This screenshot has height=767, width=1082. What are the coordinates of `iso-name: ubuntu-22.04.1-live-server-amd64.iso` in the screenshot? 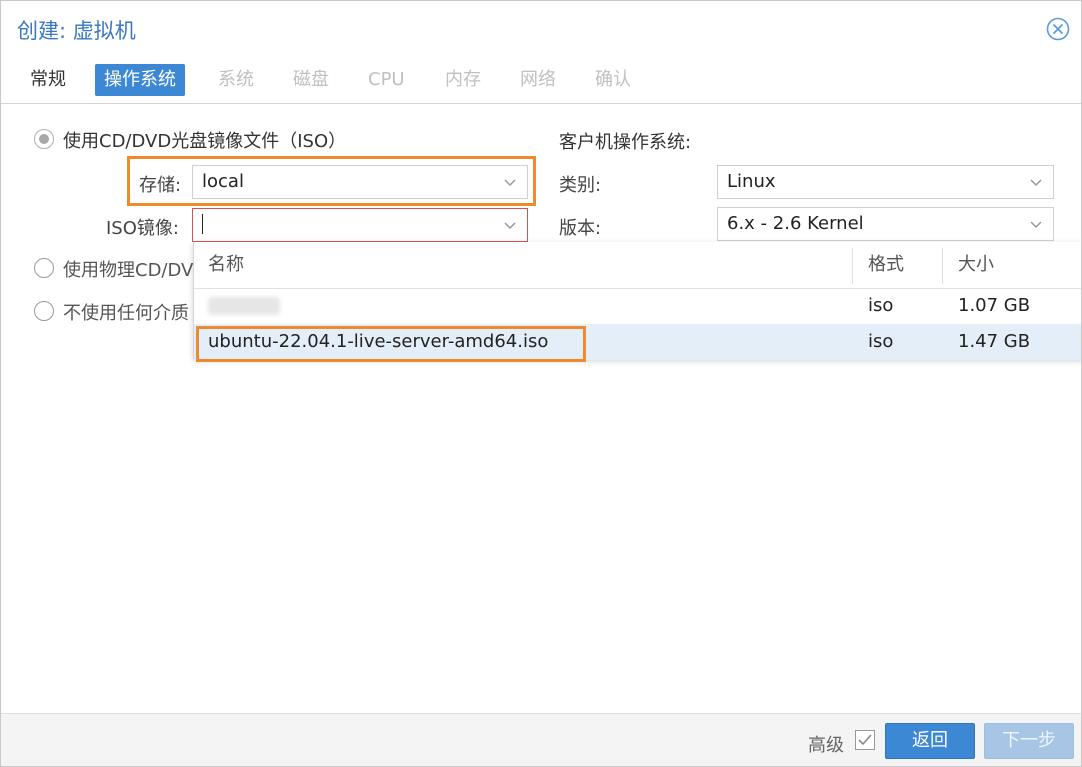 It's located at (378, 341).